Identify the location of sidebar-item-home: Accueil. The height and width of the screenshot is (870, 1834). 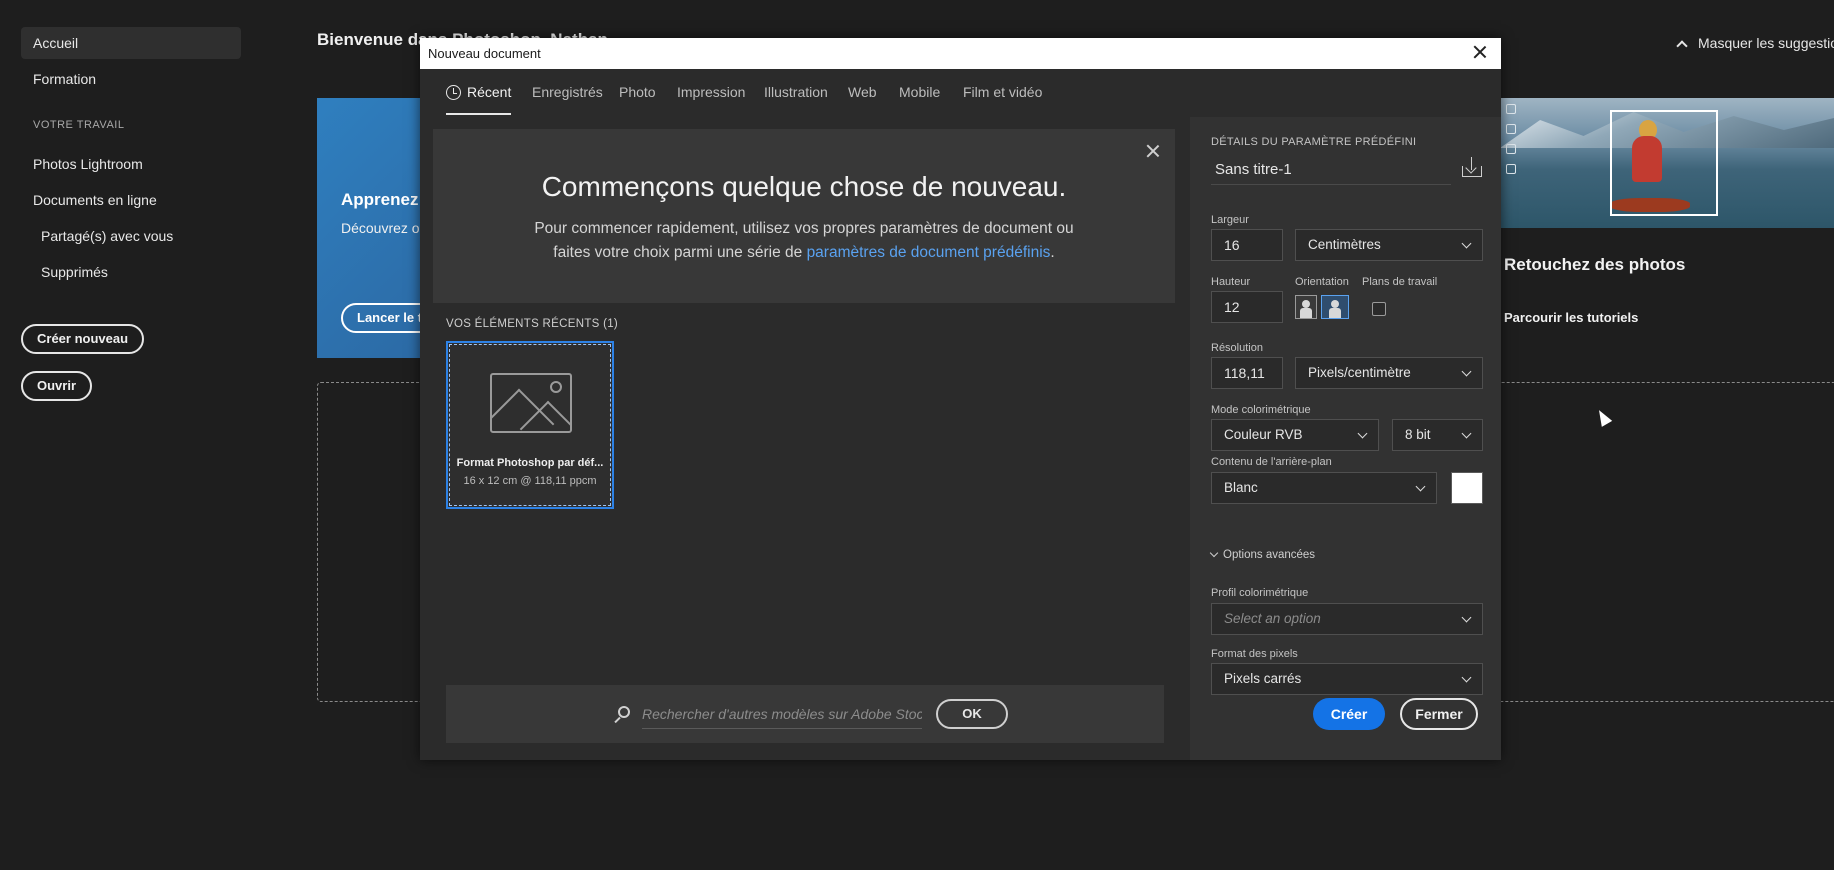
(131, 43).